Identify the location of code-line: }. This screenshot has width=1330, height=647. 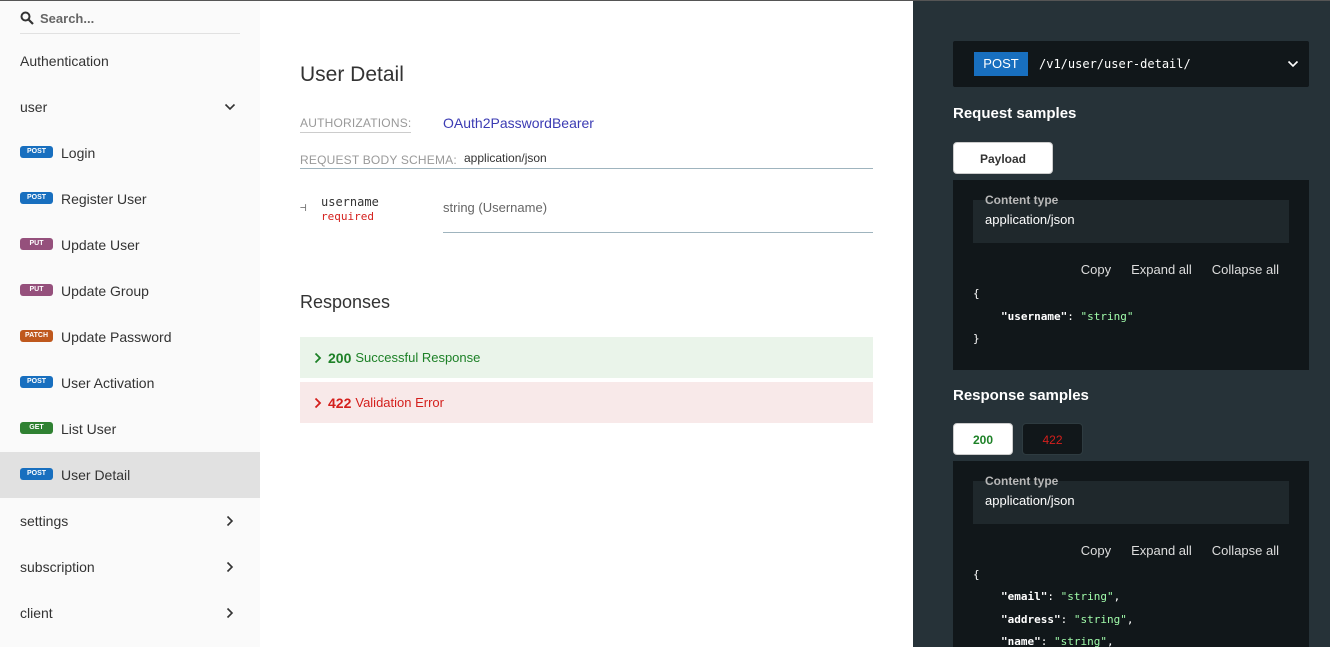
(976, 338).